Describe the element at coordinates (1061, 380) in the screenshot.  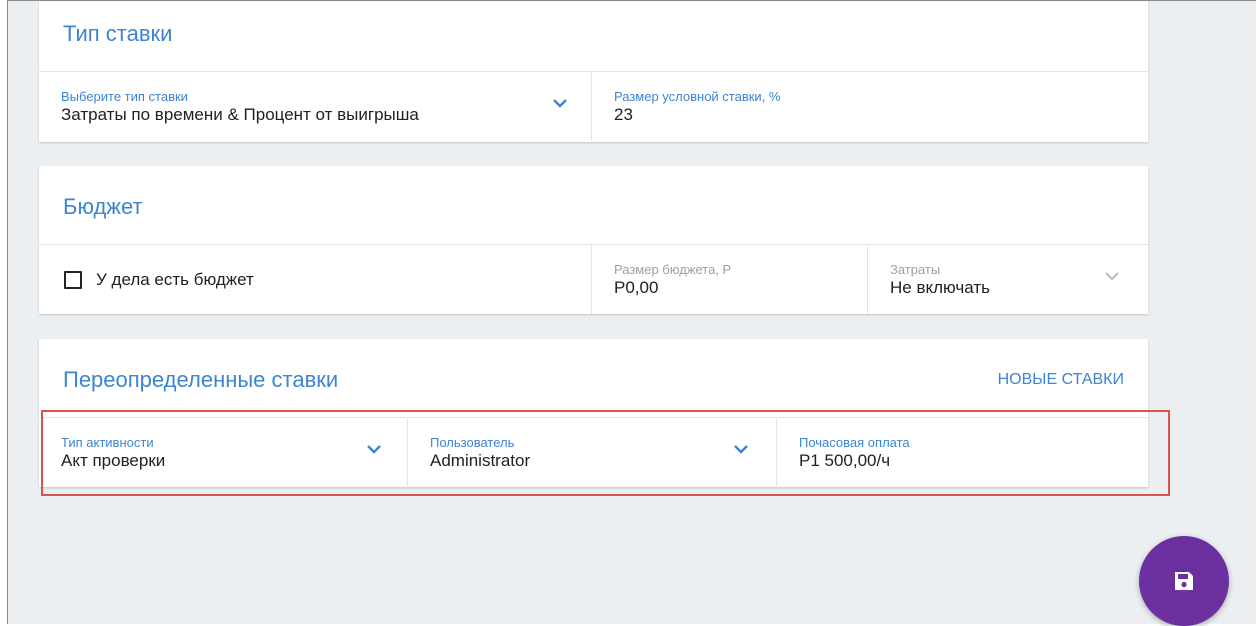
I see `new-rates-button: НОВЫЕ СТАВКИ` at that location.